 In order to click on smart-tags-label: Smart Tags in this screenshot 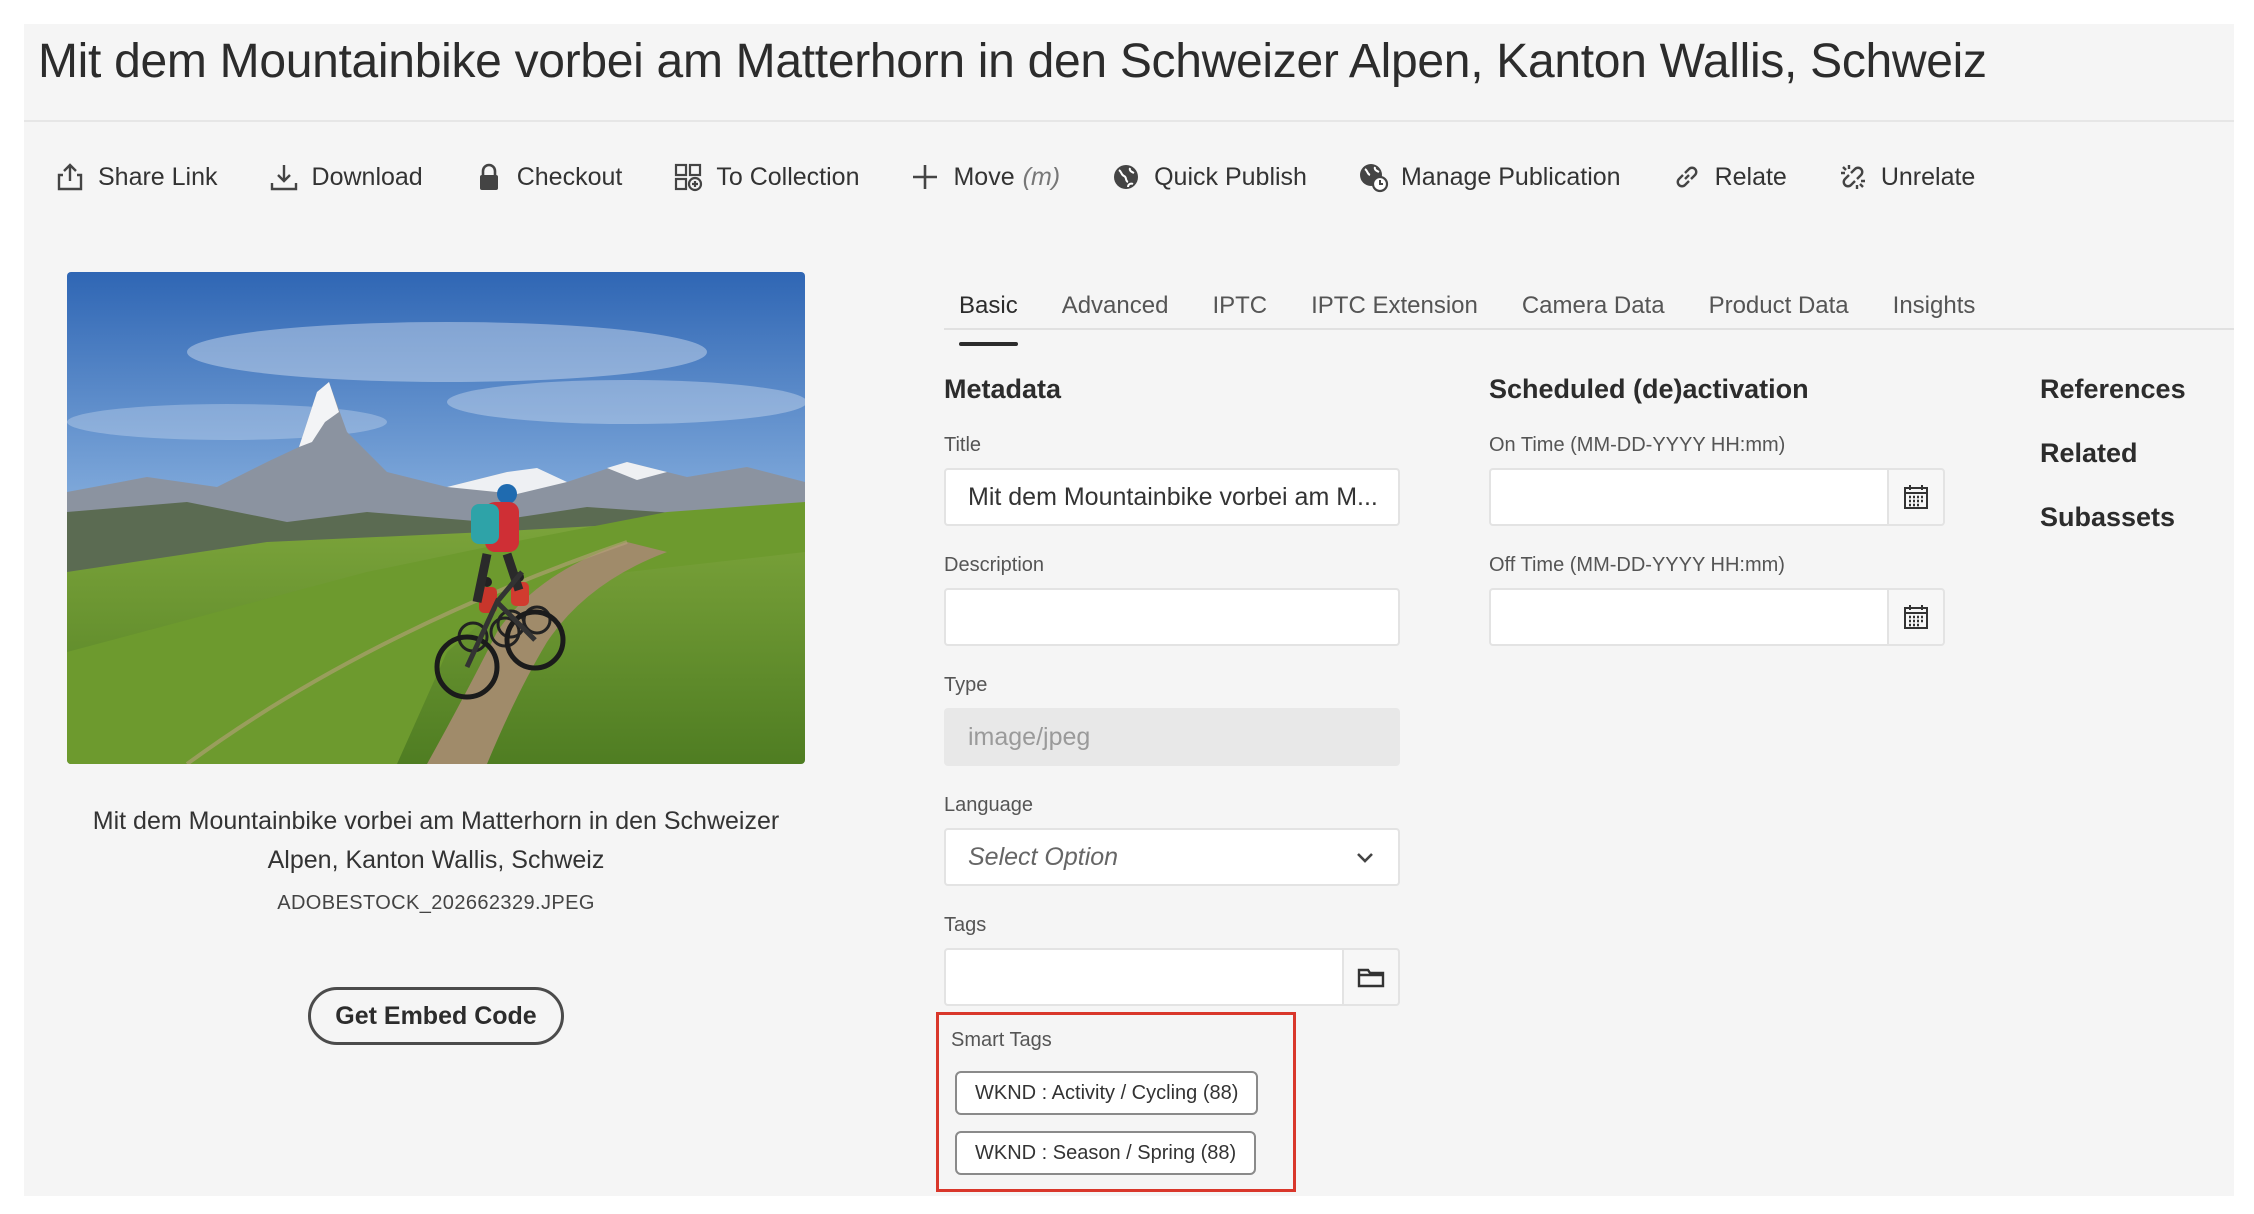, I will do `click(1001, 1040)`.